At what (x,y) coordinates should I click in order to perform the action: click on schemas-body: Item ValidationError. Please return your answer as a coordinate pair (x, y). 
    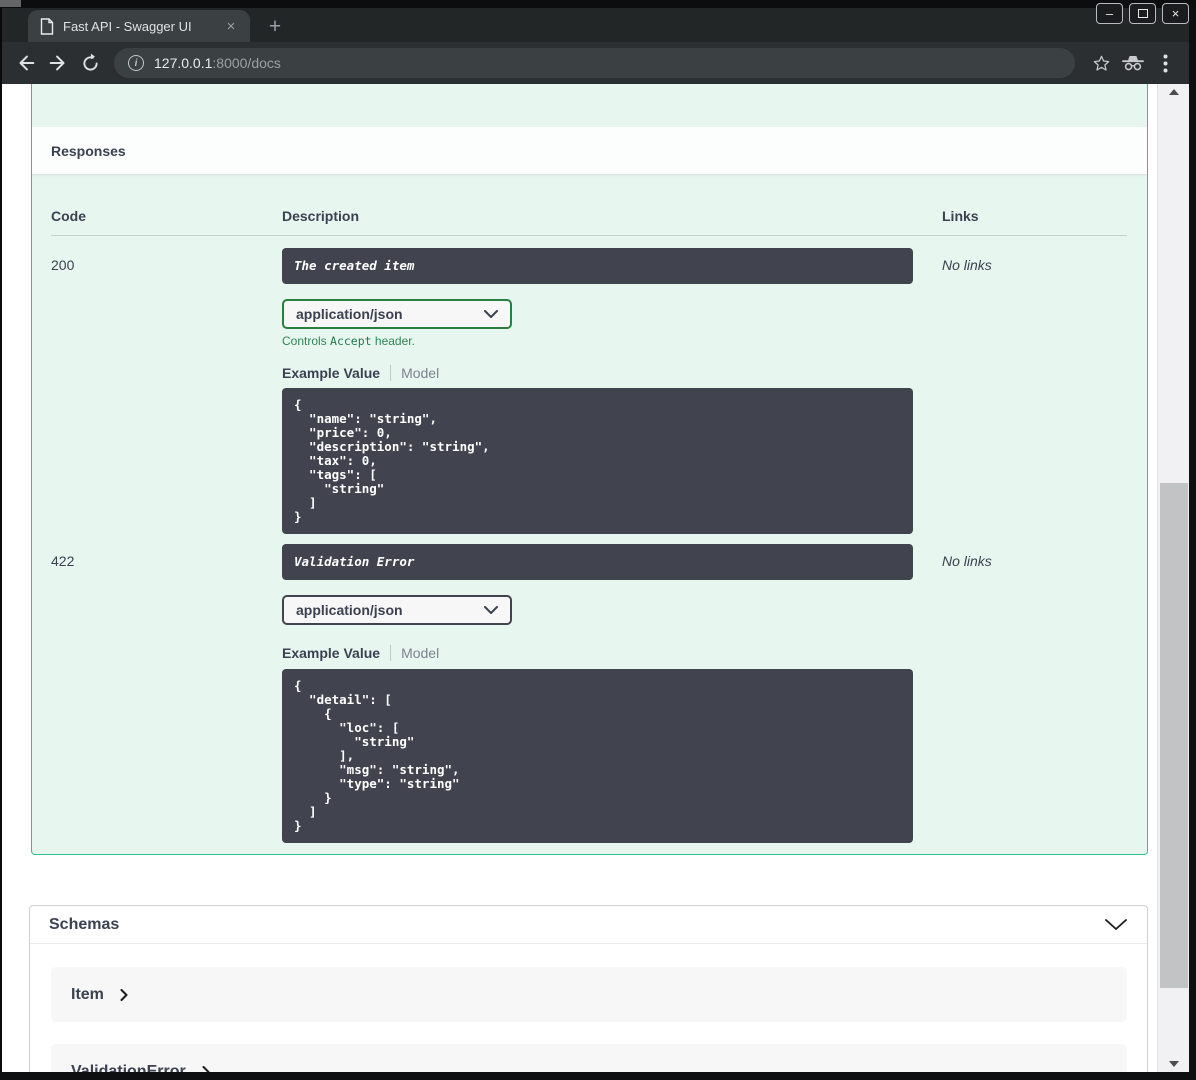
    Looking at the image, I should click on (588, 1008).